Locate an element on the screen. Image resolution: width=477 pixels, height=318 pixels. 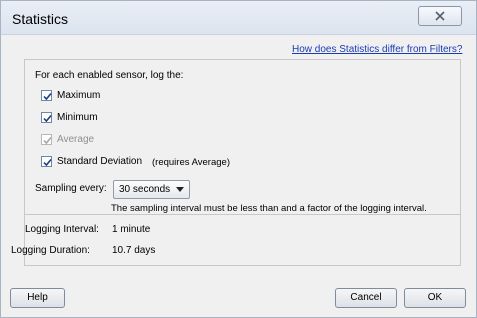
logging-duration-label: Logging Duration: is located at coordinates (50, 250).